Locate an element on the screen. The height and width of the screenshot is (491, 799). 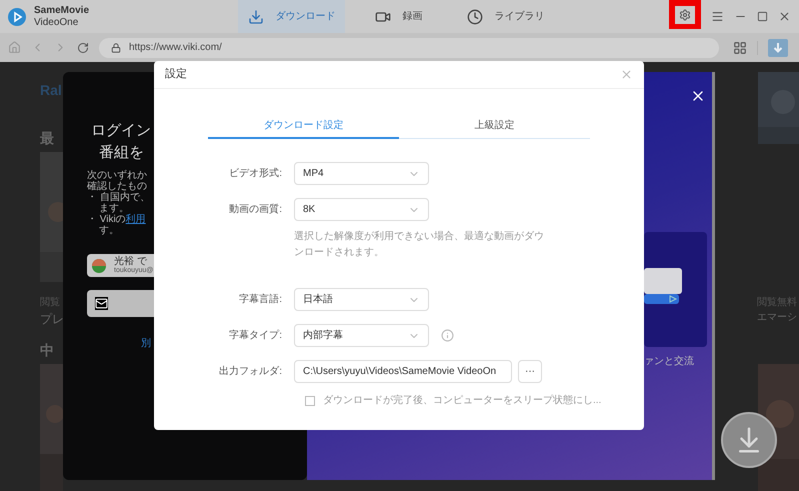
mail-icon is located at coordinates (101, 303).